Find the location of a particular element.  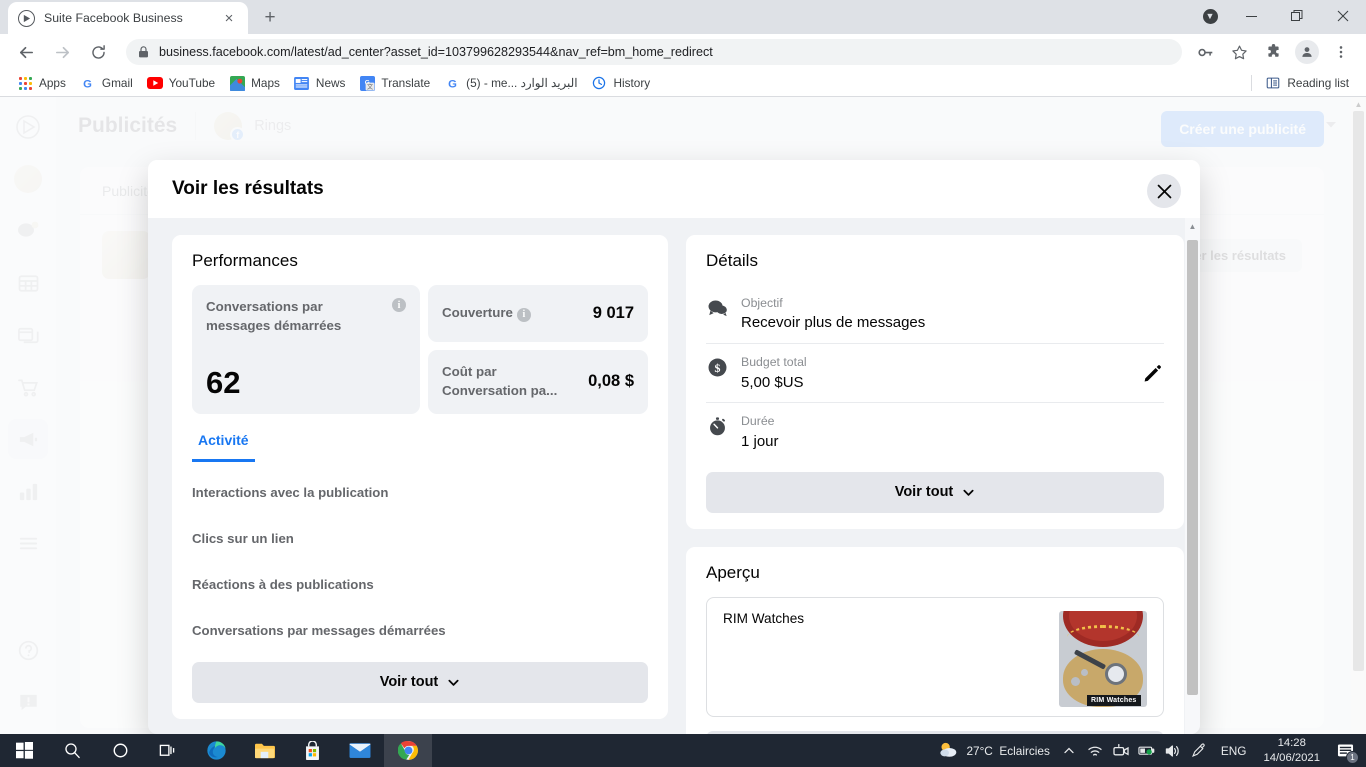

bookmarks-divider is located at coordinates (1252, 83).